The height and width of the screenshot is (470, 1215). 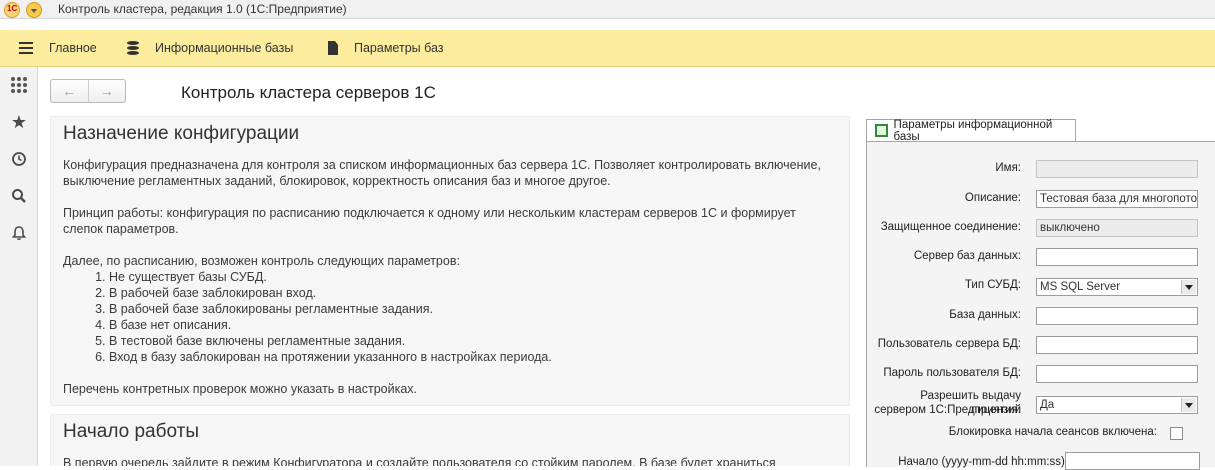 What do you see at coordinates (1080, 287) in the screenshot?
I see `dbms-type-value: MS SQL Server` at bounding box center [1080, 287].